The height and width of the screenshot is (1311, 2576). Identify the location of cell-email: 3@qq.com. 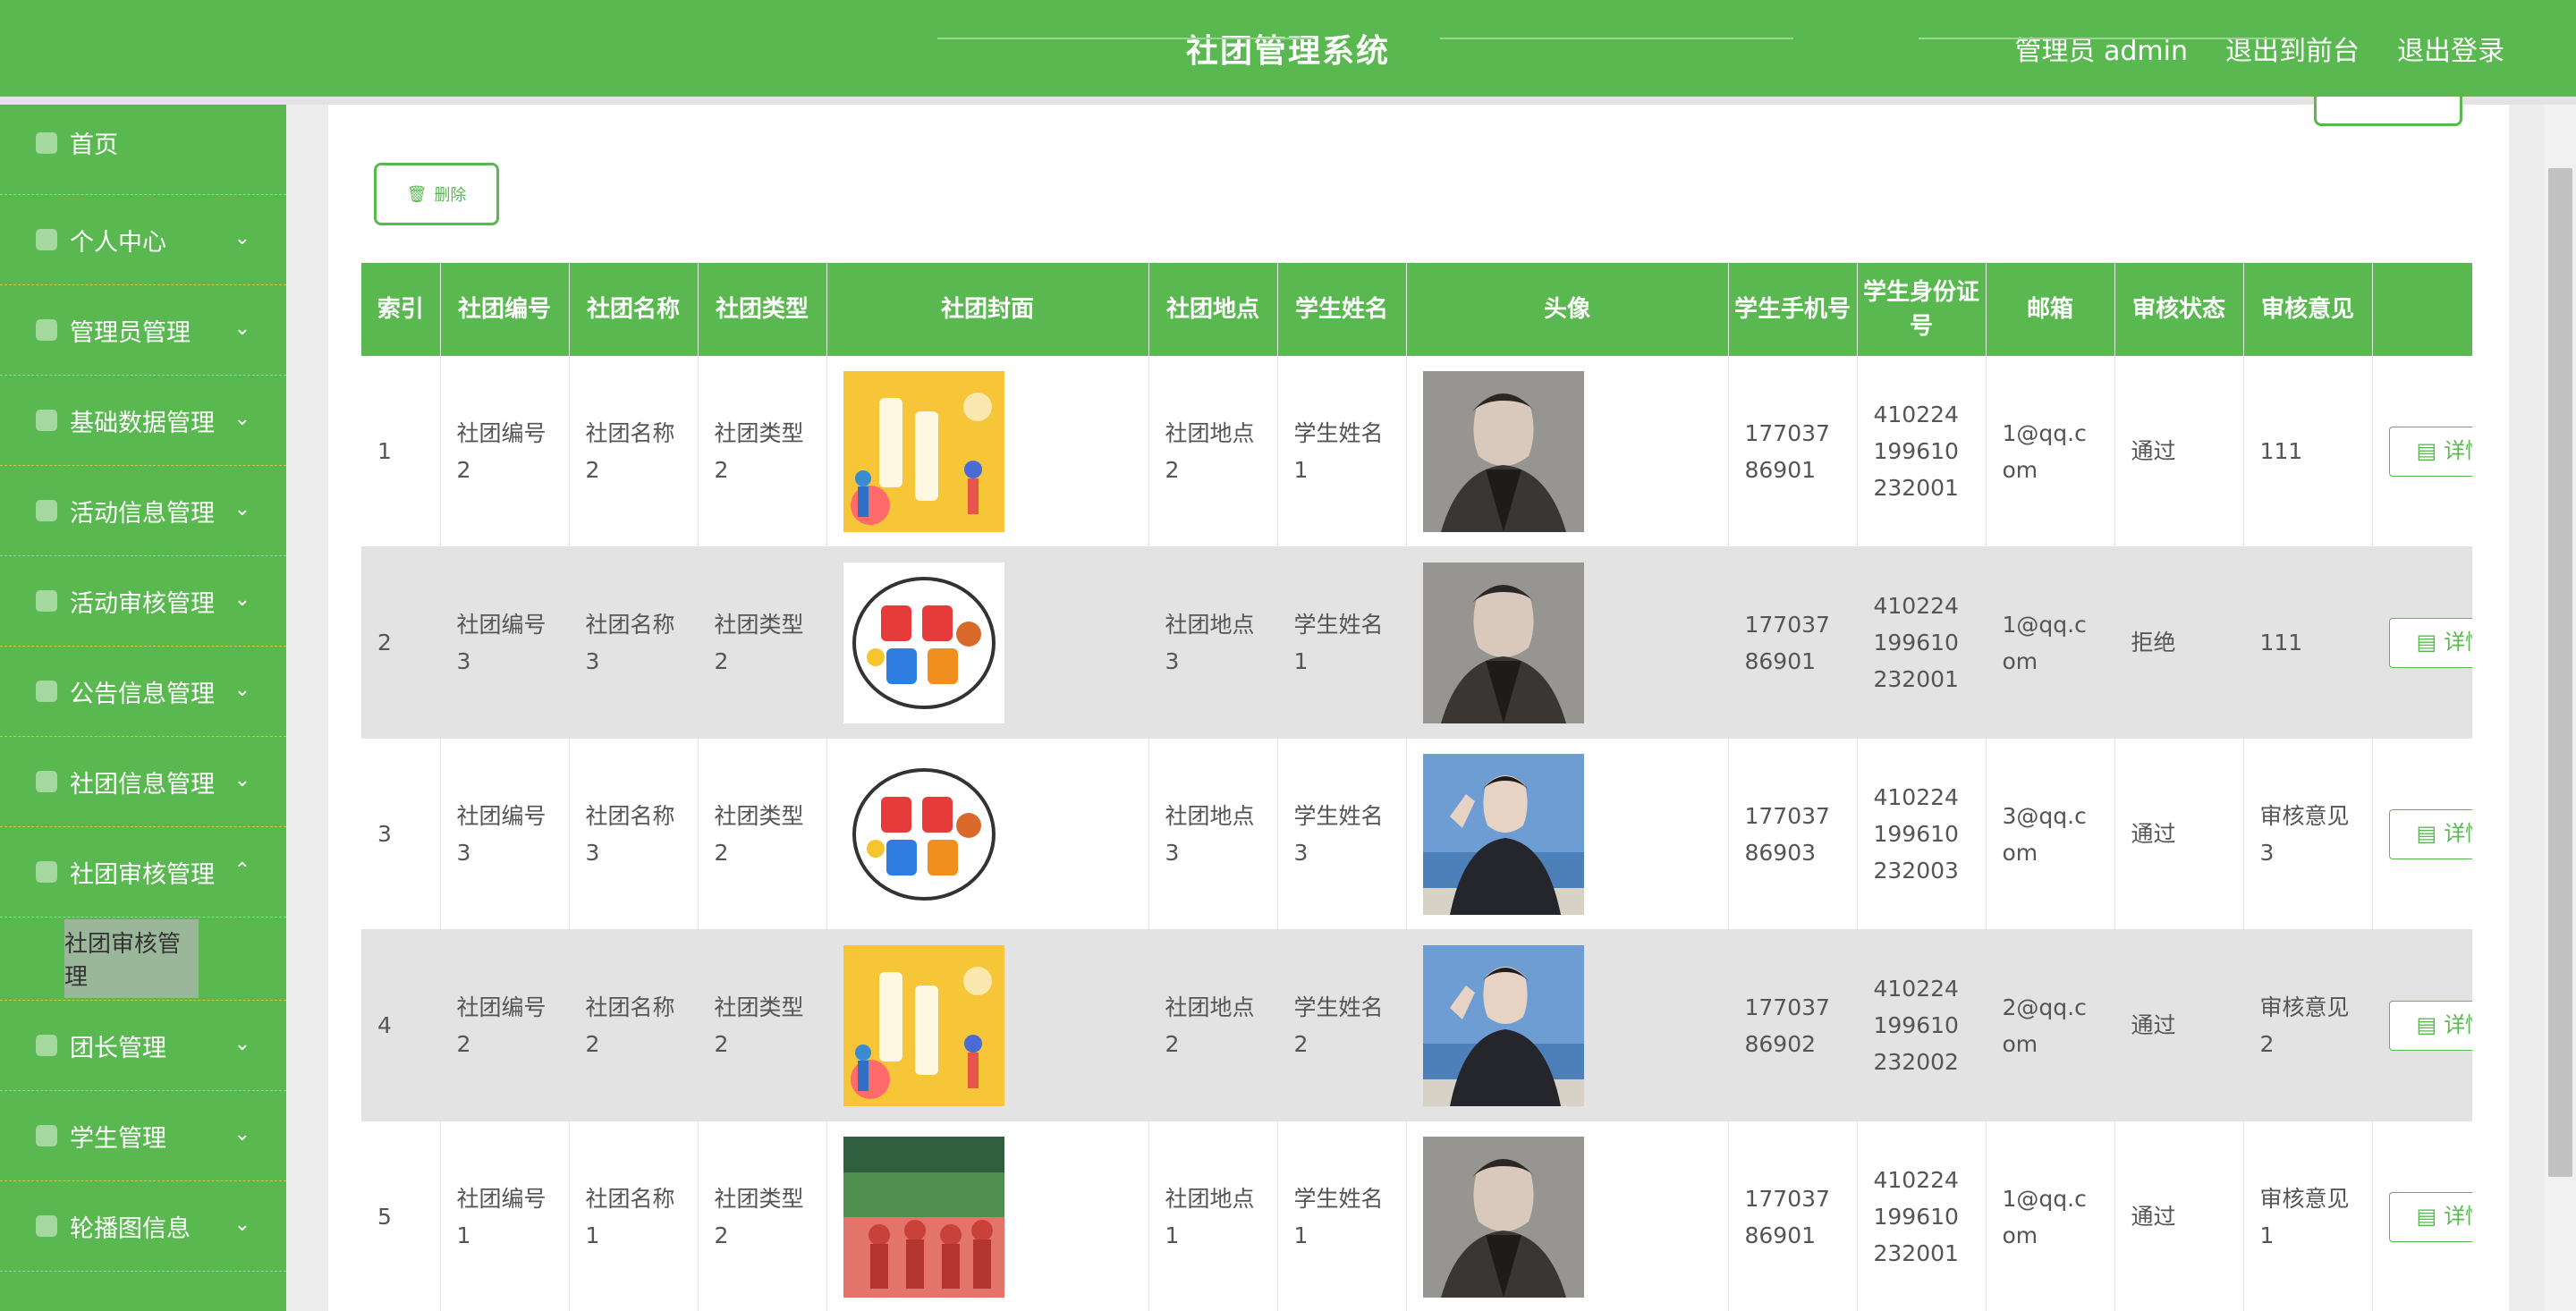
(2050, 834).